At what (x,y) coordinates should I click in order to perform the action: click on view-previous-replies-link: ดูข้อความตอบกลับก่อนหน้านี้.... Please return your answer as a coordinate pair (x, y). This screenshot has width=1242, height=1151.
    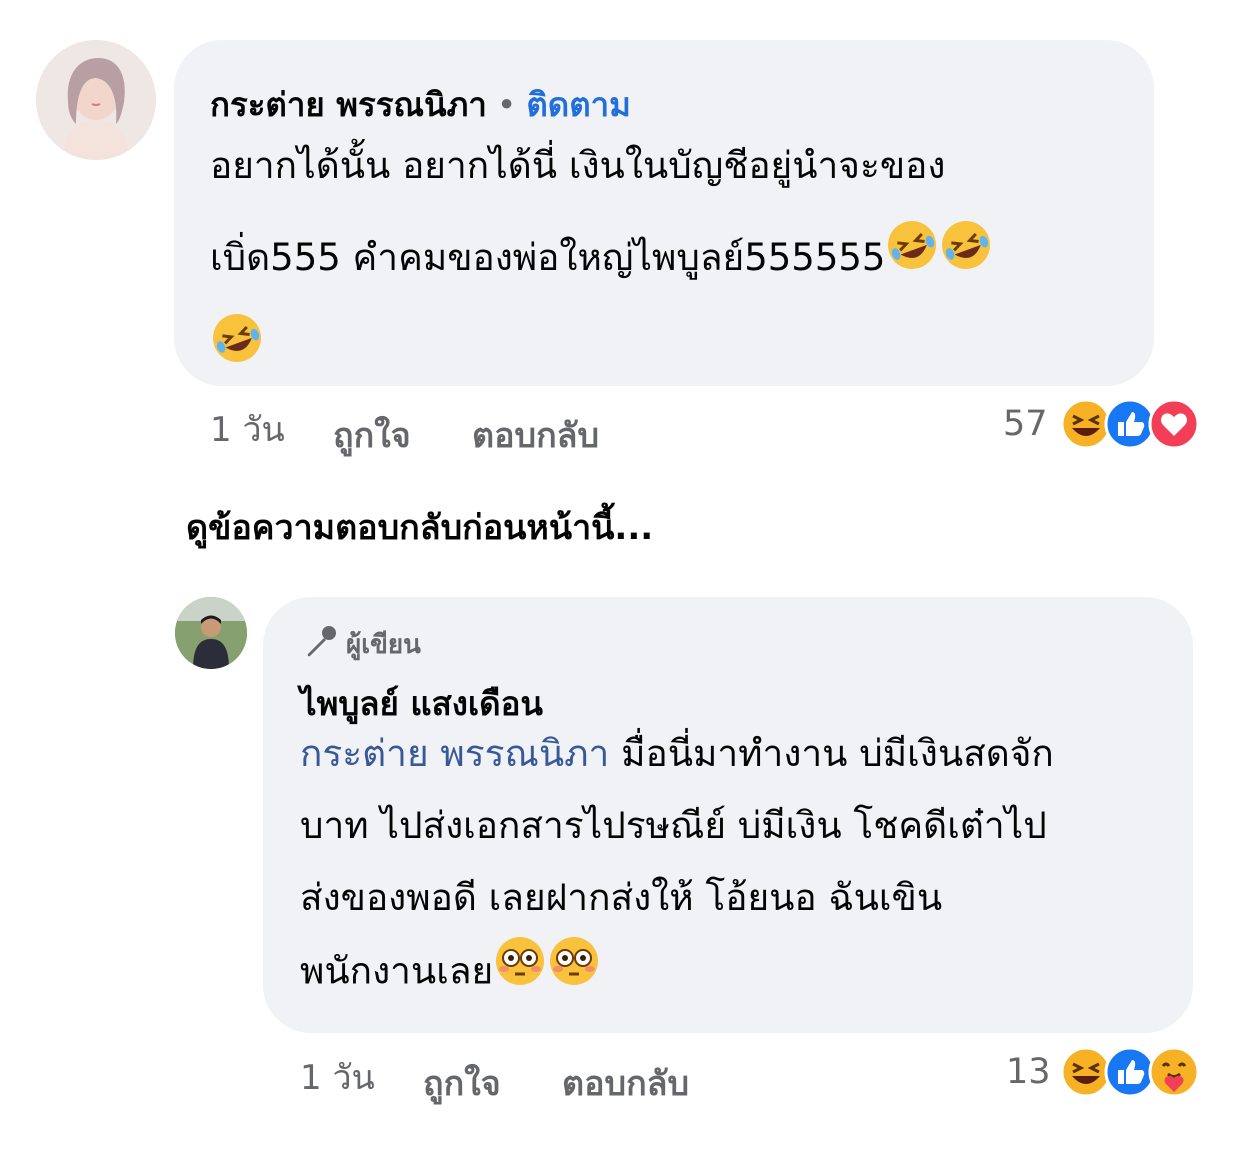
    Looking at the image, I should click on (419, 527).